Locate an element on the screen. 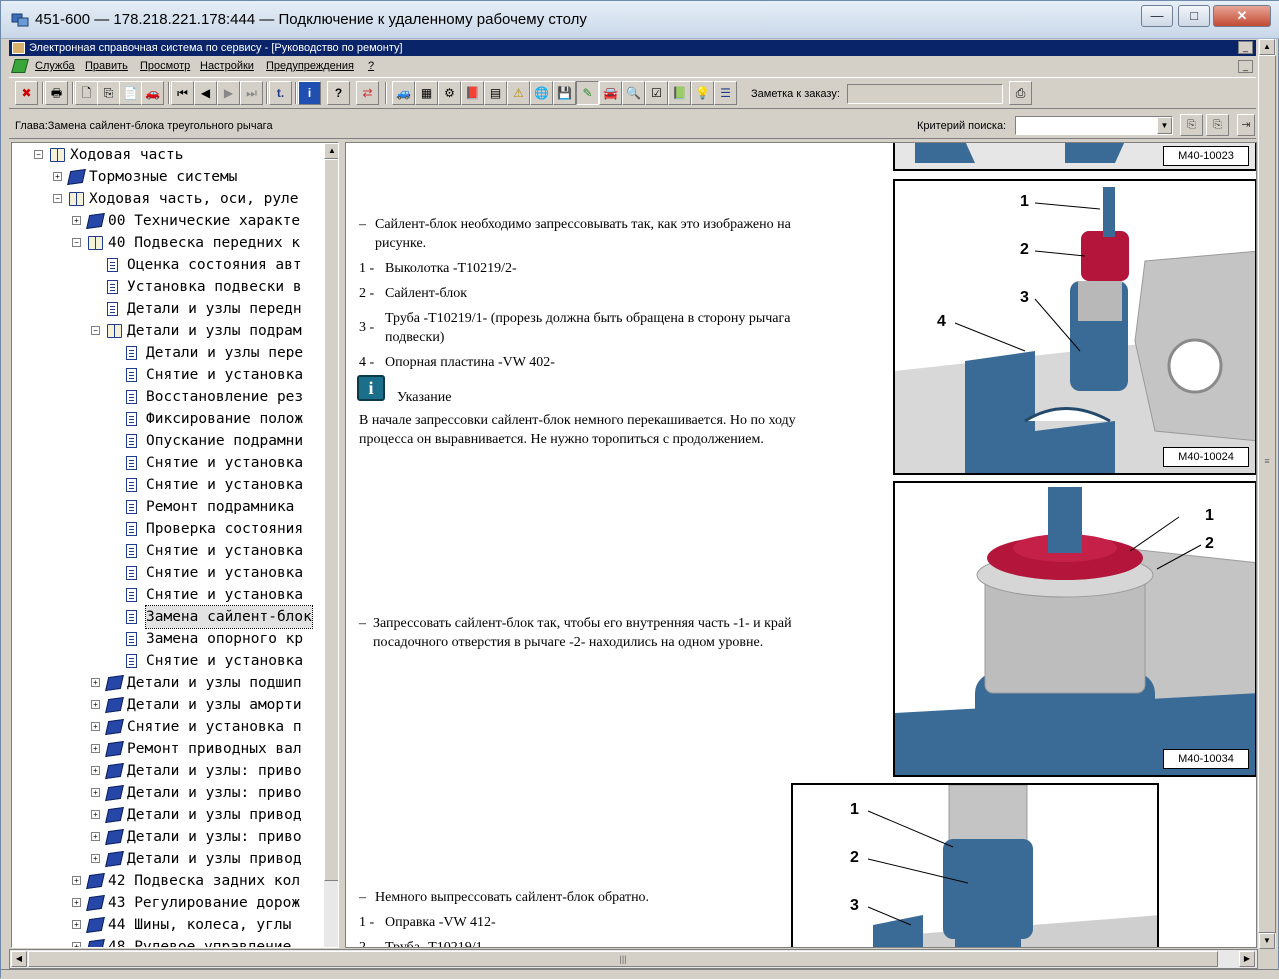 The width and height of the screenshot is (1279, 979). warning-button: ⚠ is located at coordinates (518, 93).